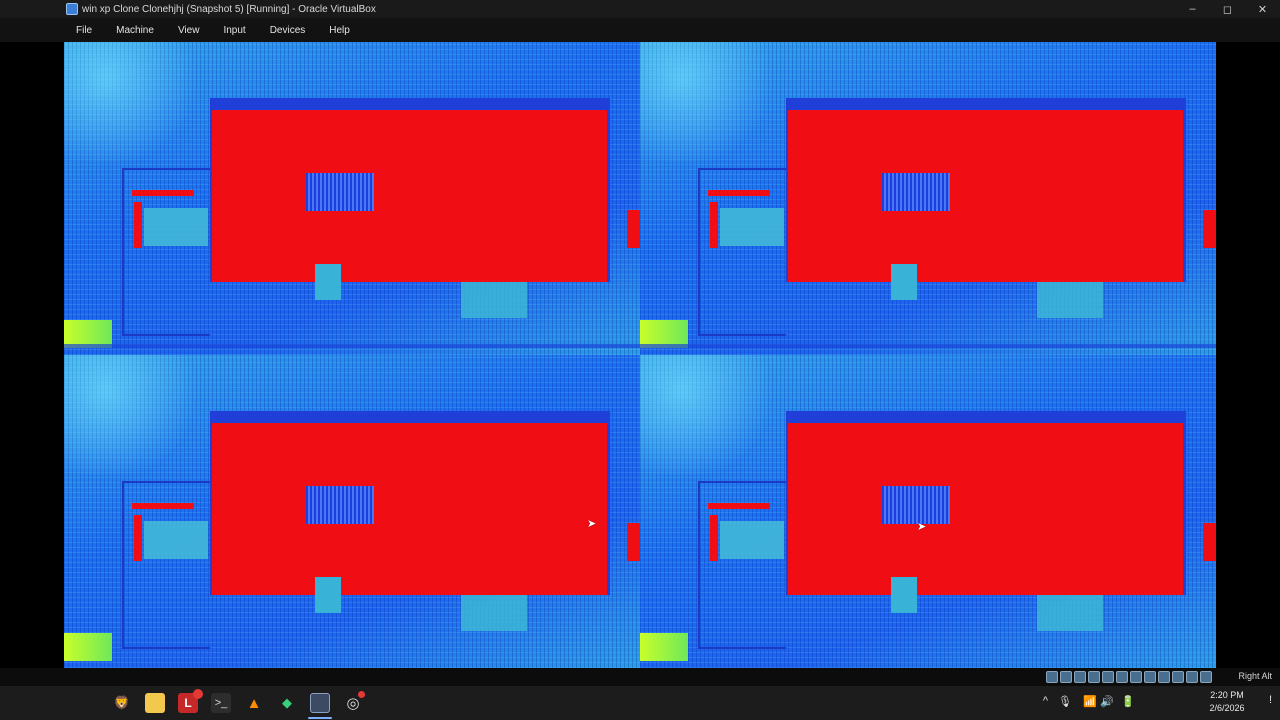  Describe the element at coordinates (640, 30) in the screenshot. I see `menu-bar: File Machine View Input Devices Help` at that location.